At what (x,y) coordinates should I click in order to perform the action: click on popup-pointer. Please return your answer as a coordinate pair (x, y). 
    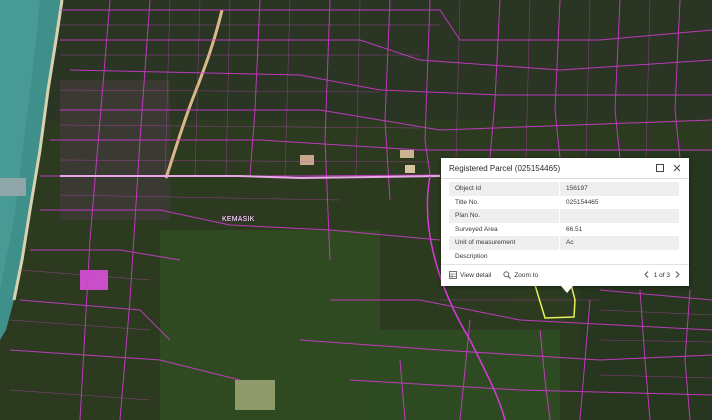
    Looking at the image, I should click on (567, 289).